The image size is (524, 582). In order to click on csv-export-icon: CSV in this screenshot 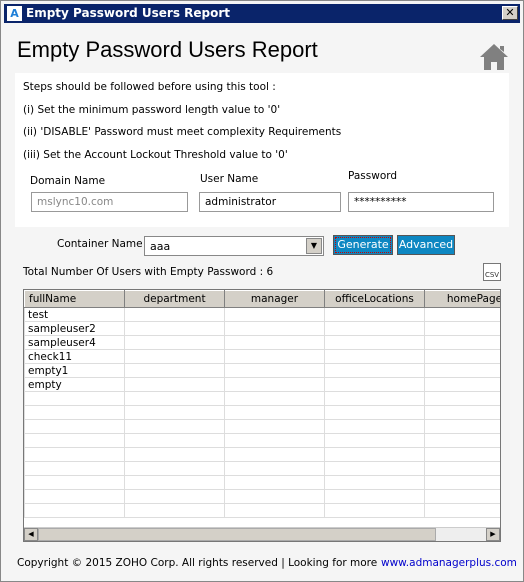, I will do `click(492, 272)`.